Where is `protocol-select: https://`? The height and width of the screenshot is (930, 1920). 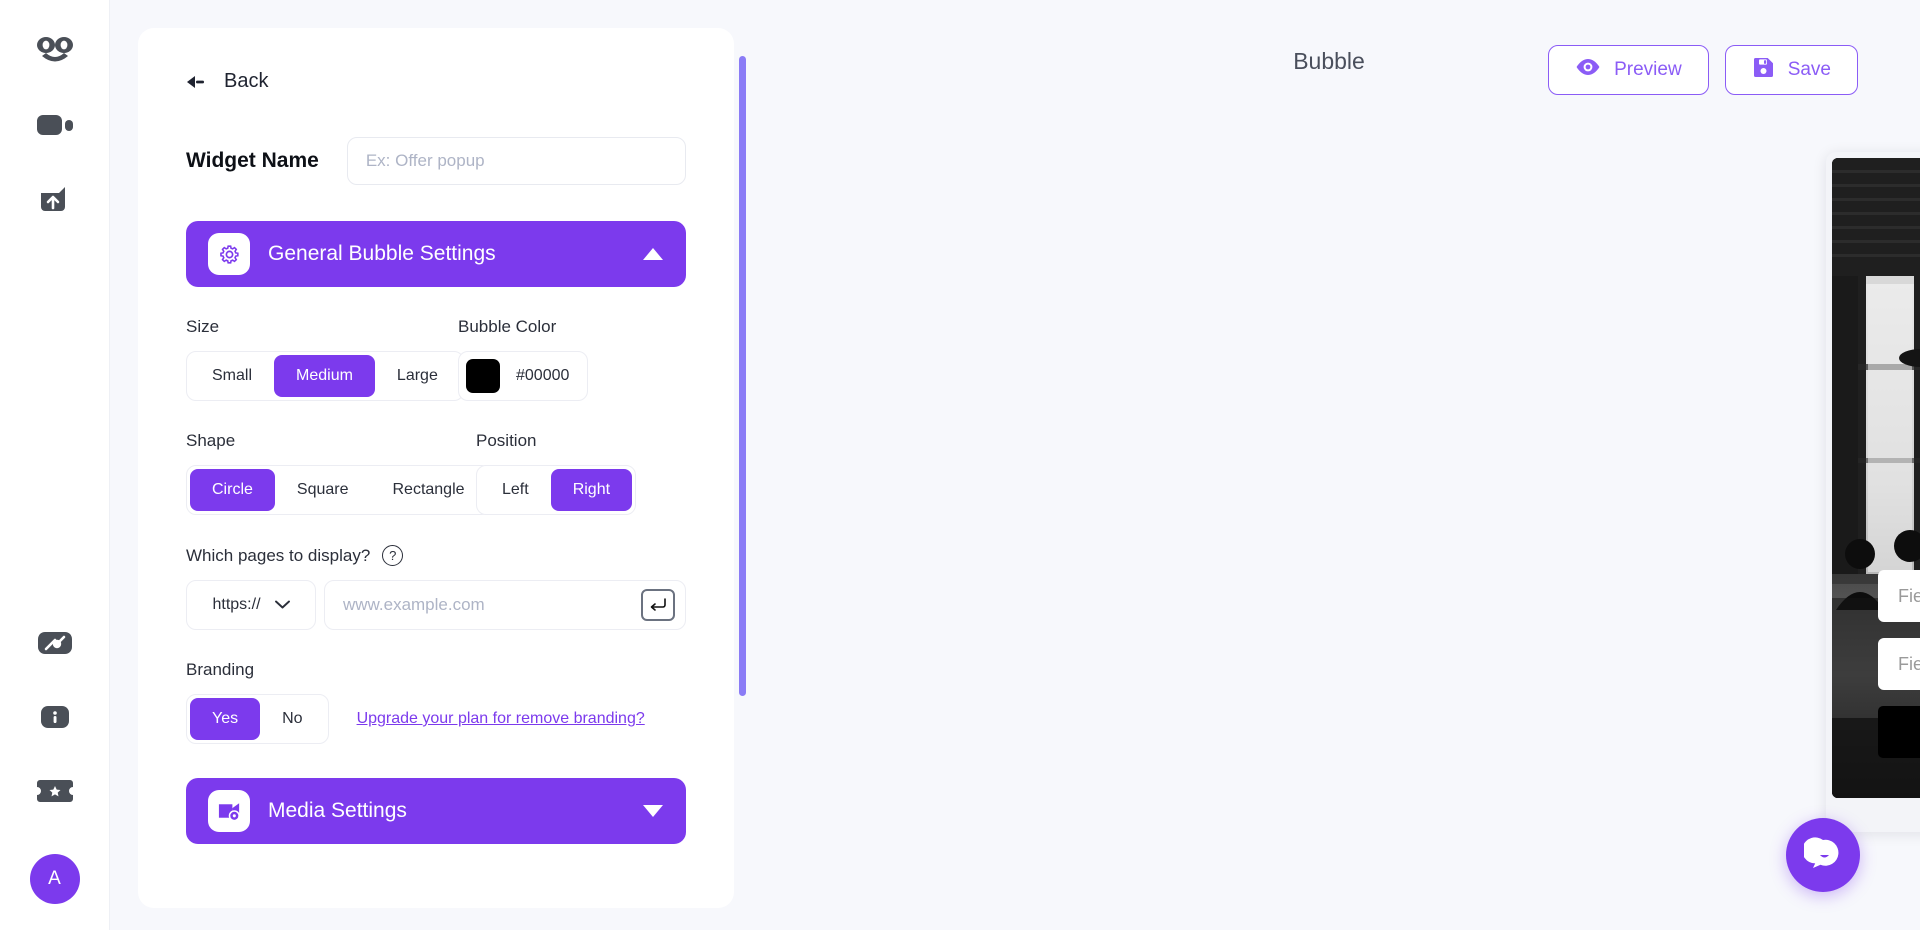
protocol-select: https:// is located at coordinates (251, 605).